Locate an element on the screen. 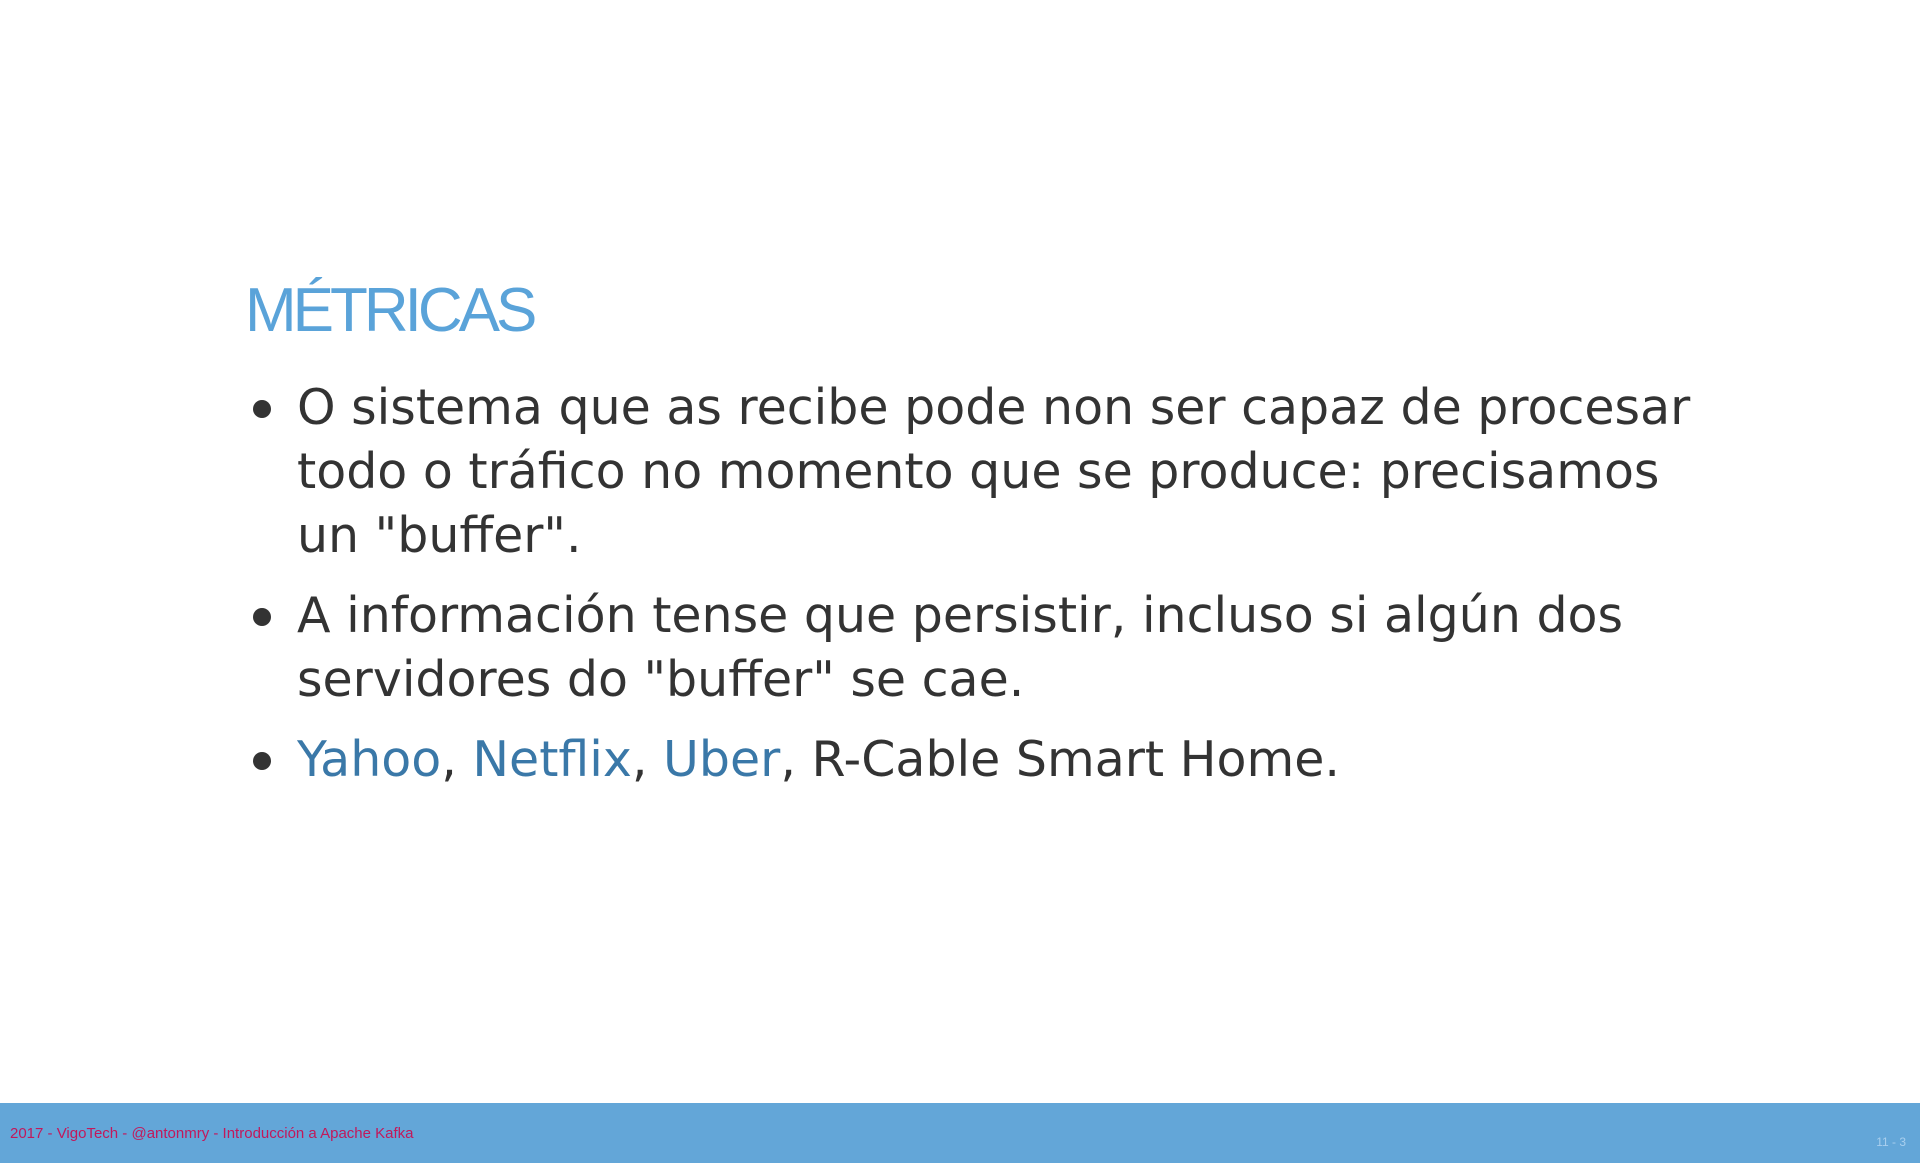  slide-number: 11 - 3 is located at coordinates (1891, 1142).